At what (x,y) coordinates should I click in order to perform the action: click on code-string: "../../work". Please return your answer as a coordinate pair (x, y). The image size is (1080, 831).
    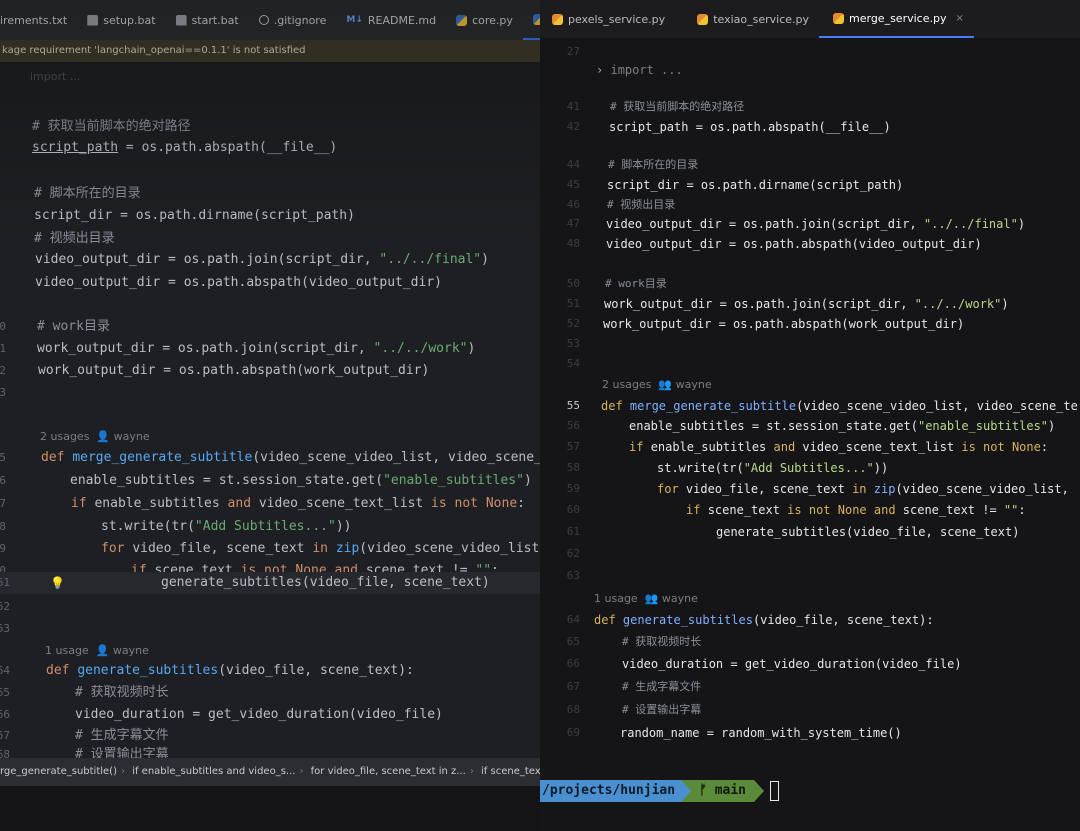
    Looking at the image, I should click on (420, 348).